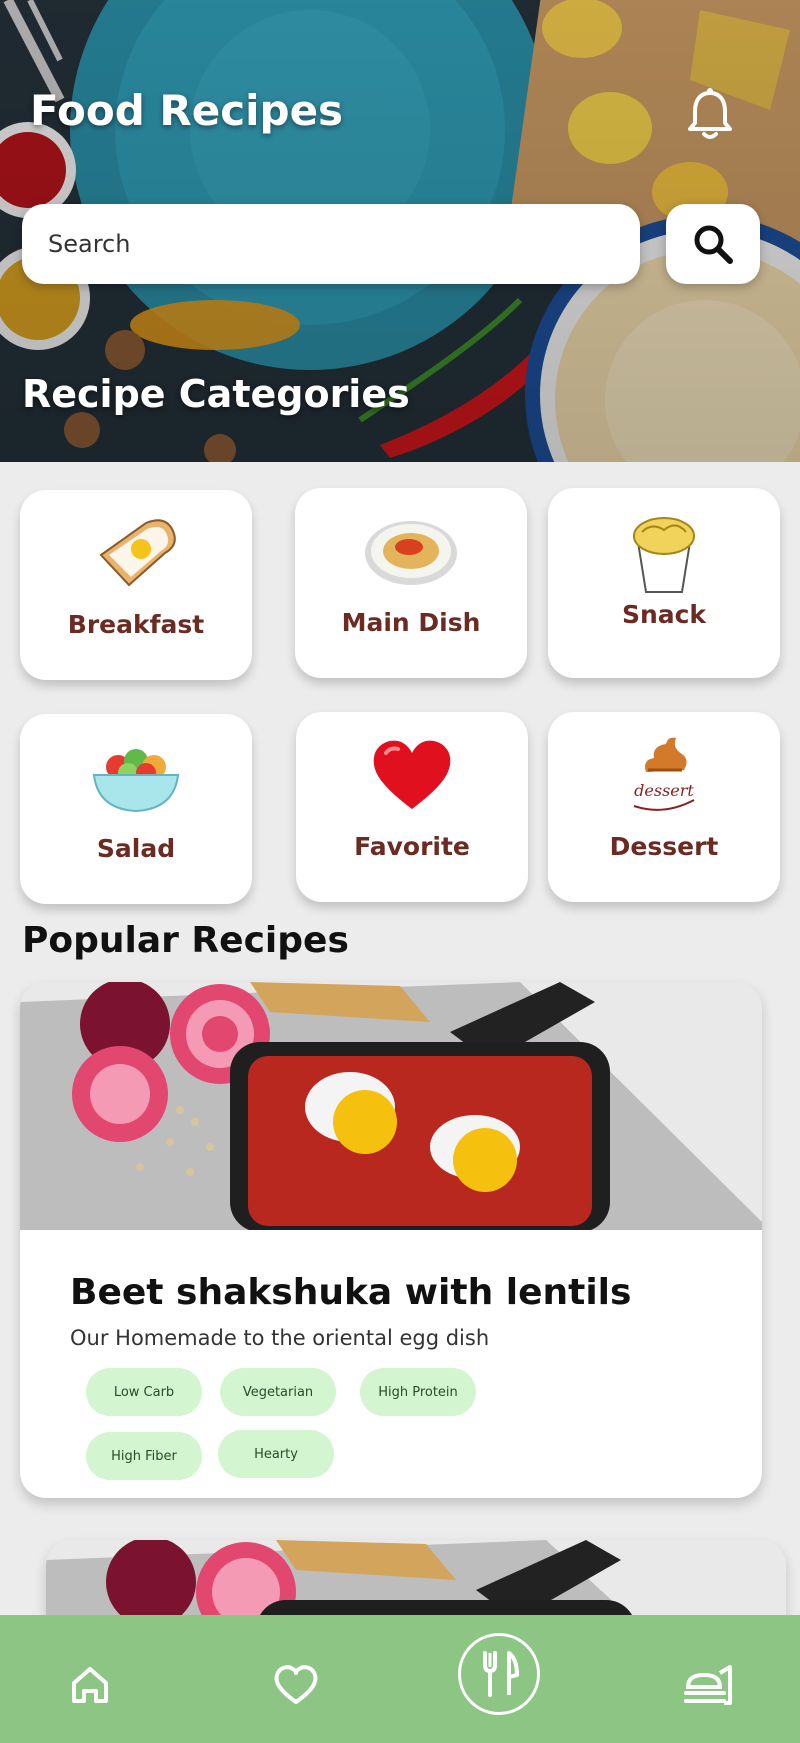 This screenshot has width=800, height=1743. Describe the element at coordinates (664, 551) in the screenshot. I see `noodle-cup-icon` at that location.